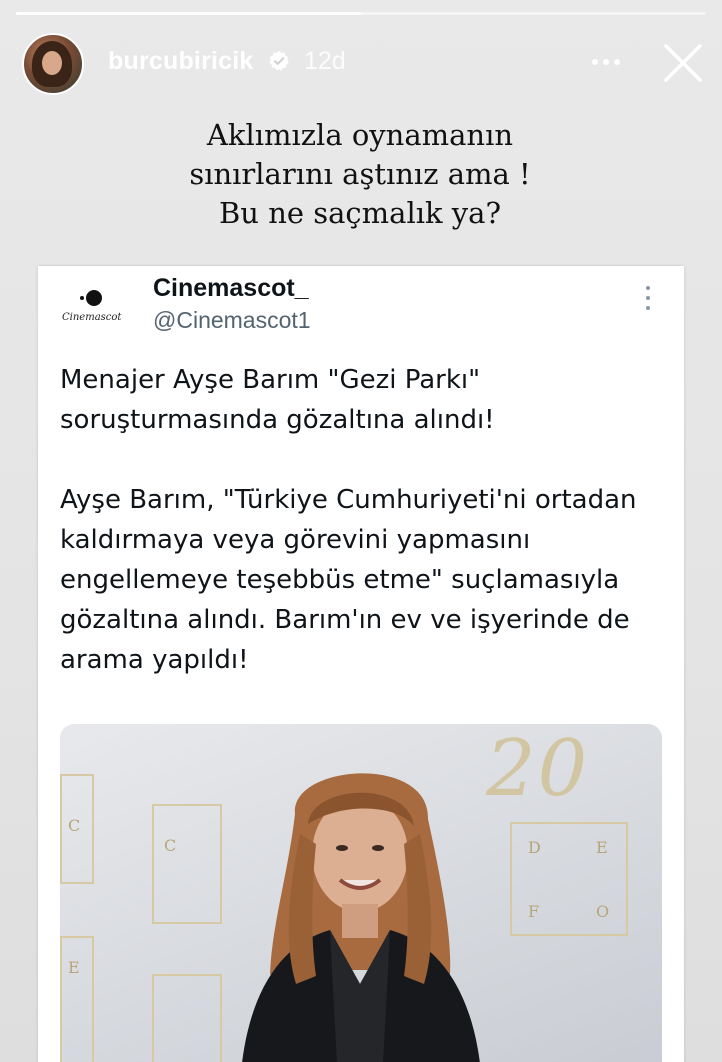 The image size is (722, 1062). I want to click on woman-portrait, so click(361, 917).